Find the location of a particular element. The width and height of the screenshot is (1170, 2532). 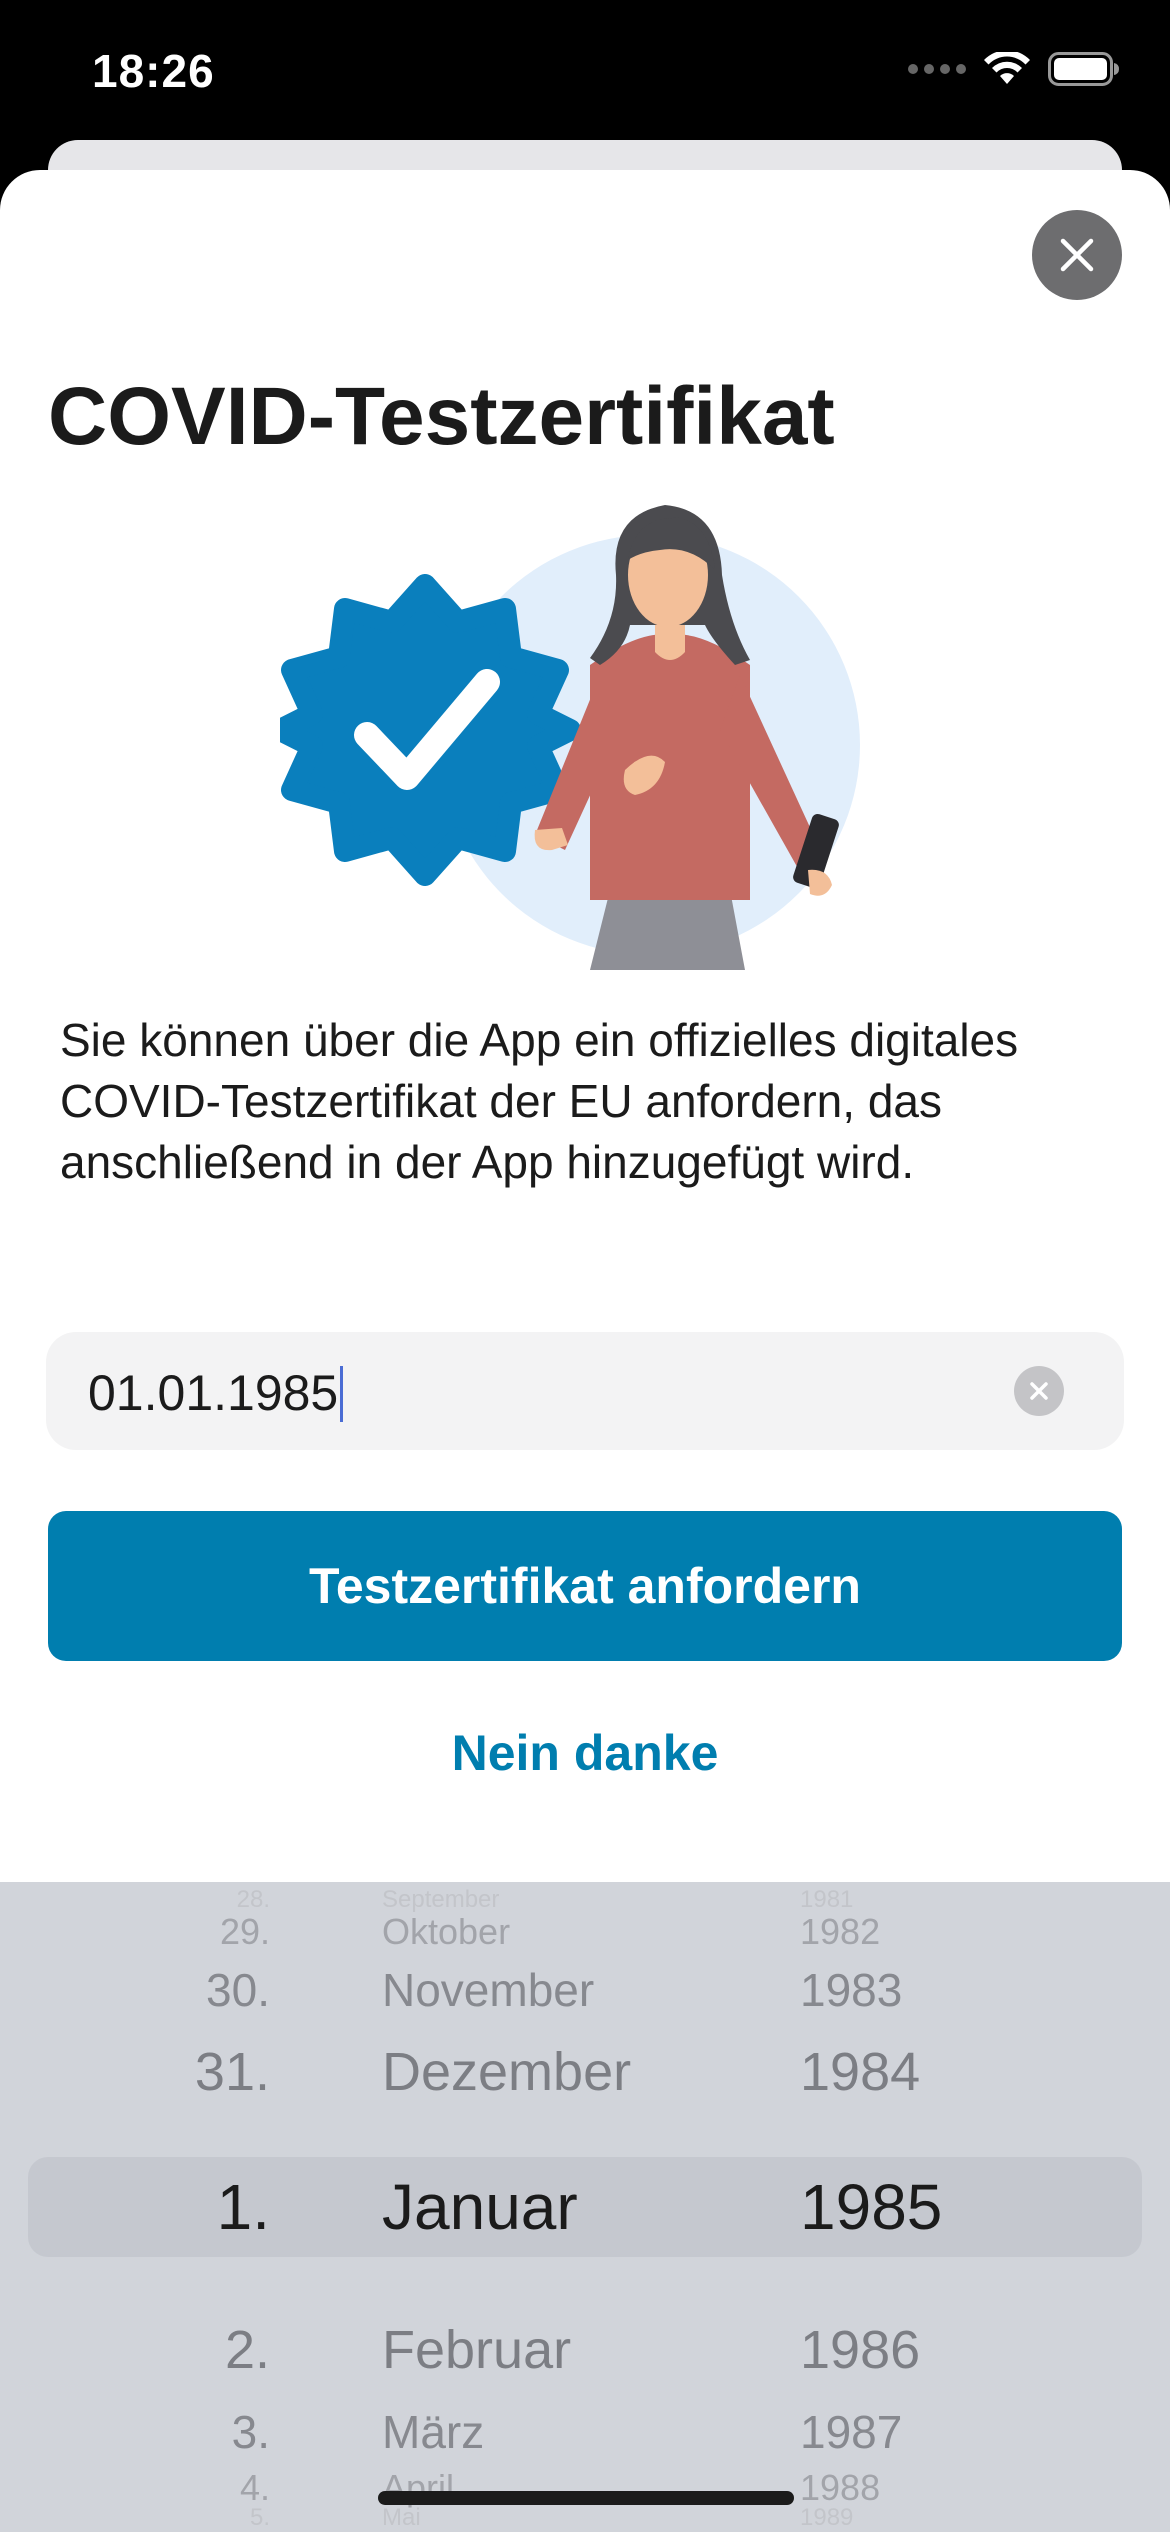

status-time: 18:26 is located at coordinates (153, 71).